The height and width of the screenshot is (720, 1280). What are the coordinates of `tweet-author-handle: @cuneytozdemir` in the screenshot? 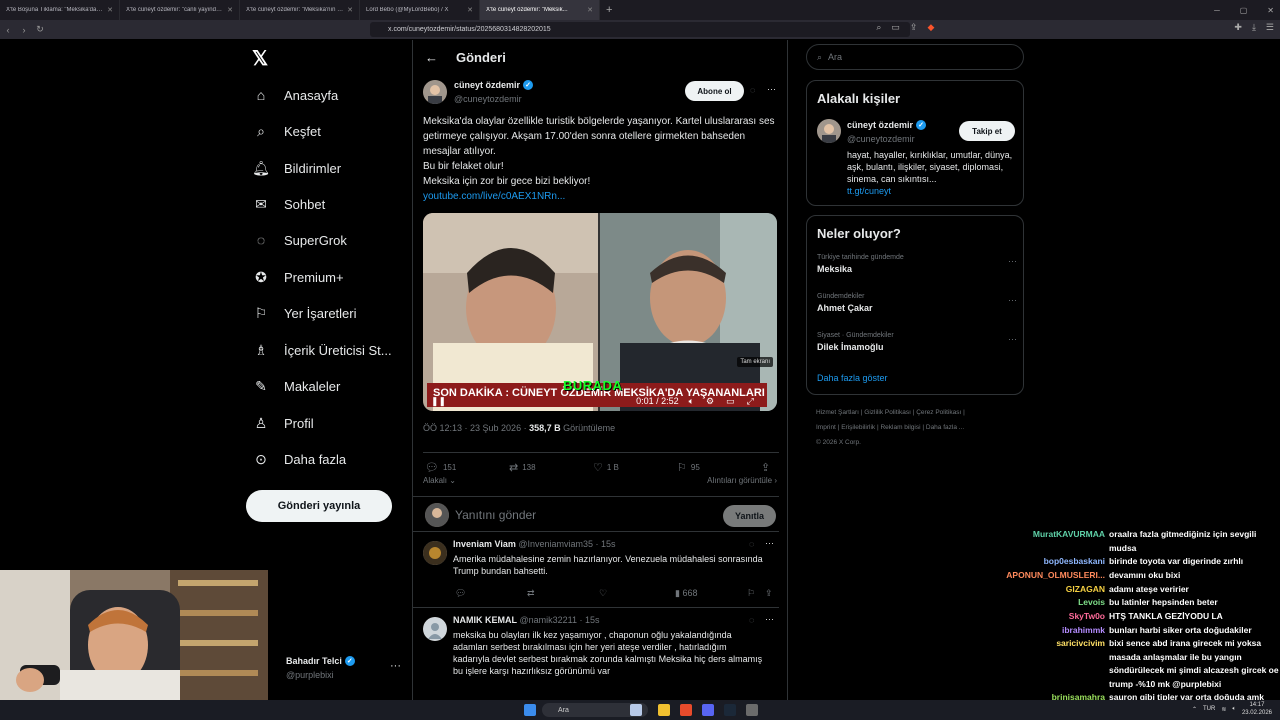 It's located at (488, 99).